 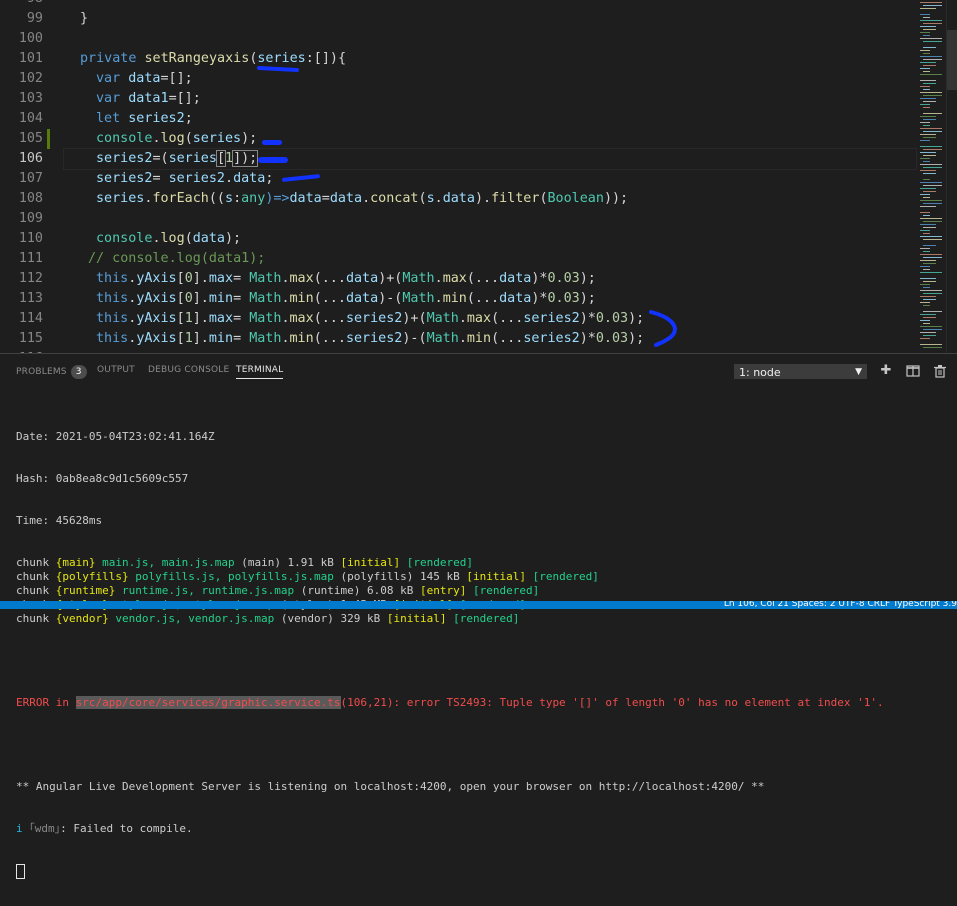 What do you see at coordinates (503, 590) in the screenshot?
I see `chunk-status: [rendered]` at bounding box center [503, 590].